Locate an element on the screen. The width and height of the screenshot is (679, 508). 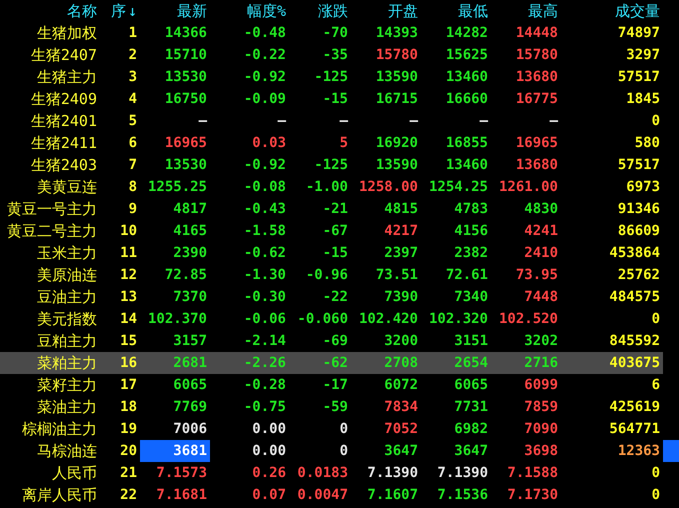
table-cell: 15625 is located at coordinates (467, 55).